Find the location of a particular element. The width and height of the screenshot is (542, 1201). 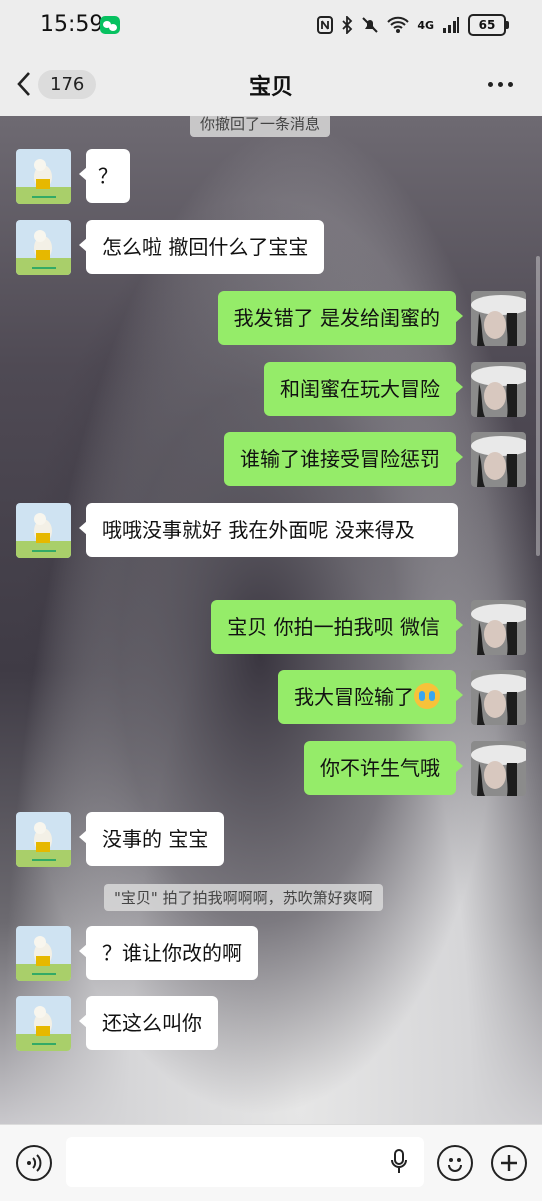

status-icons: 4G 65 is located at coordinates (413, 25).